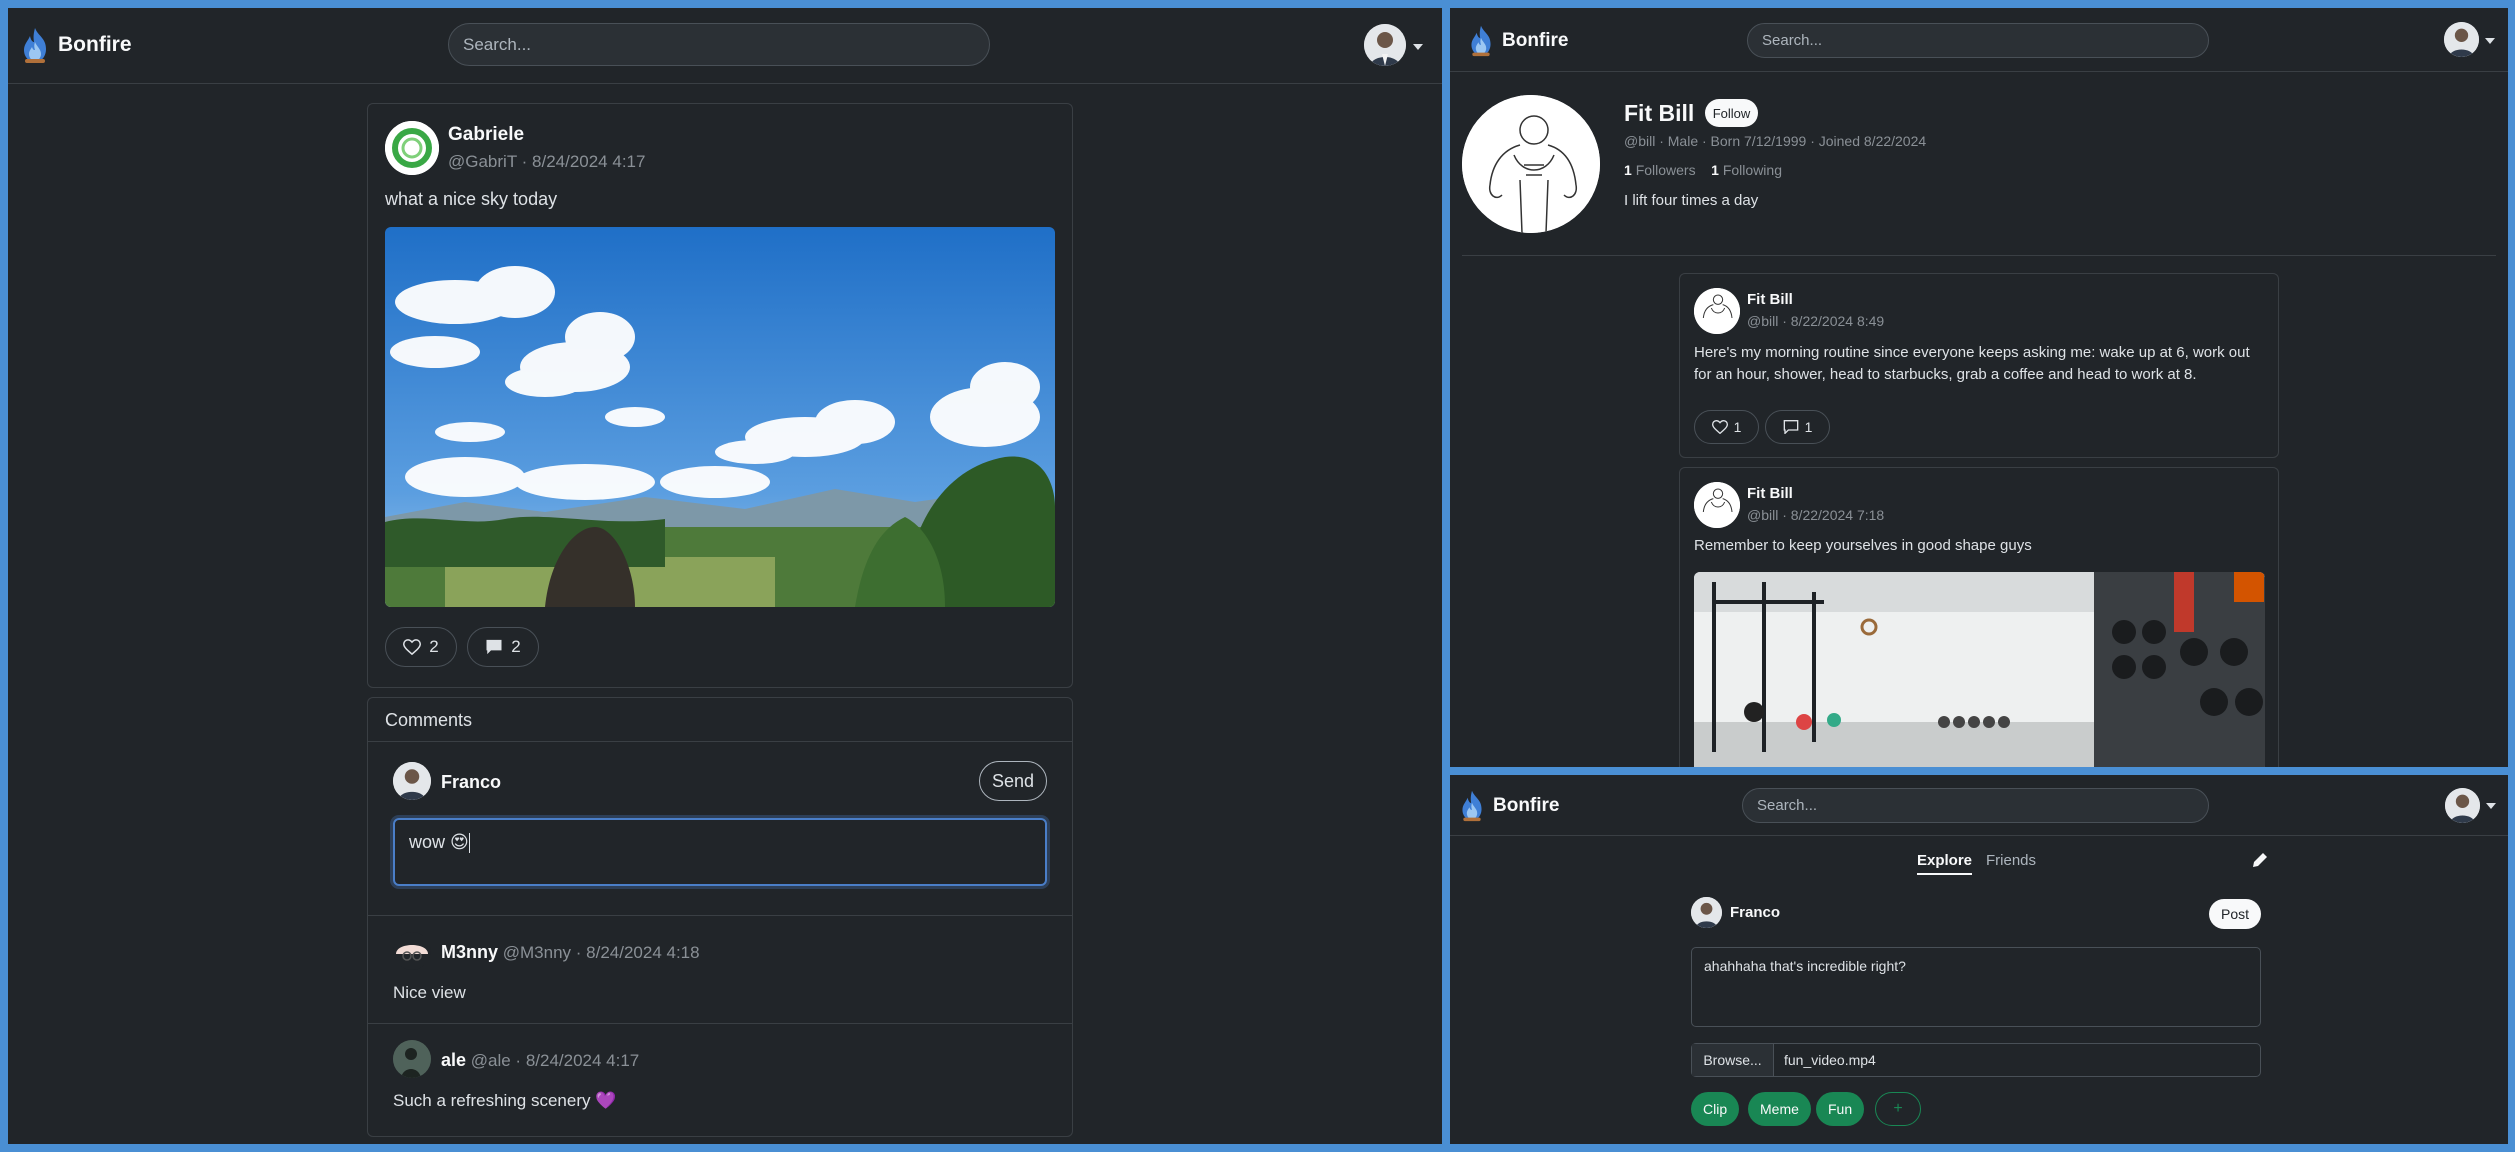  Describe the element at coordinates (1830, 1060) in the screenshot. I see `file-name: fun_video.mp4` at that location.